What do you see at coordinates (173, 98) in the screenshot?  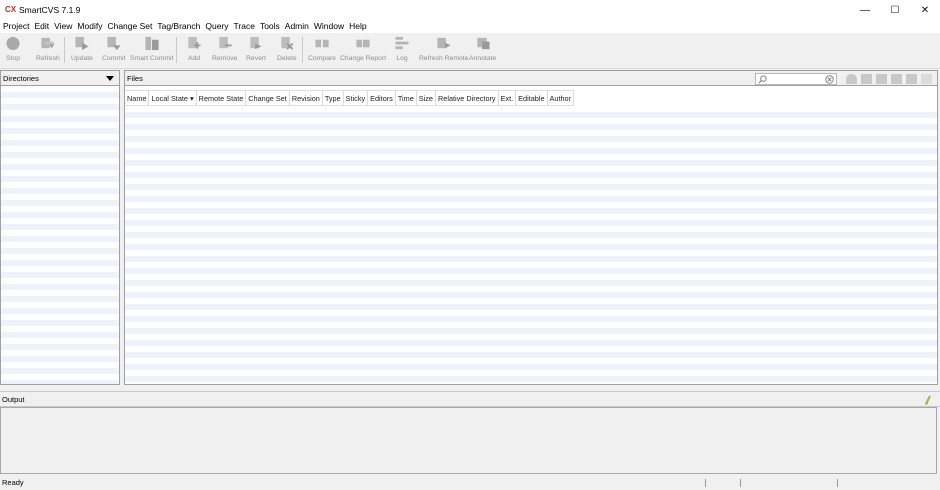 I see `column-local-state: Local State ▾` at bounding box center [173, 98].